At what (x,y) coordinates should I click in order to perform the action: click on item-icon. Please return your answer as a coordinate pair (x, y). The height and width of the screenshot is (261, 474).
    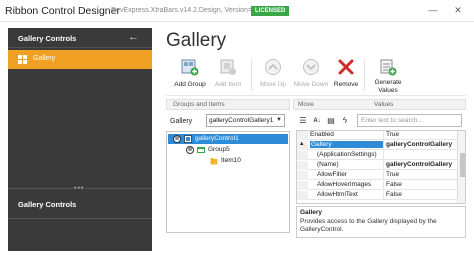
    Looking at the image, I should click on (214, 161).